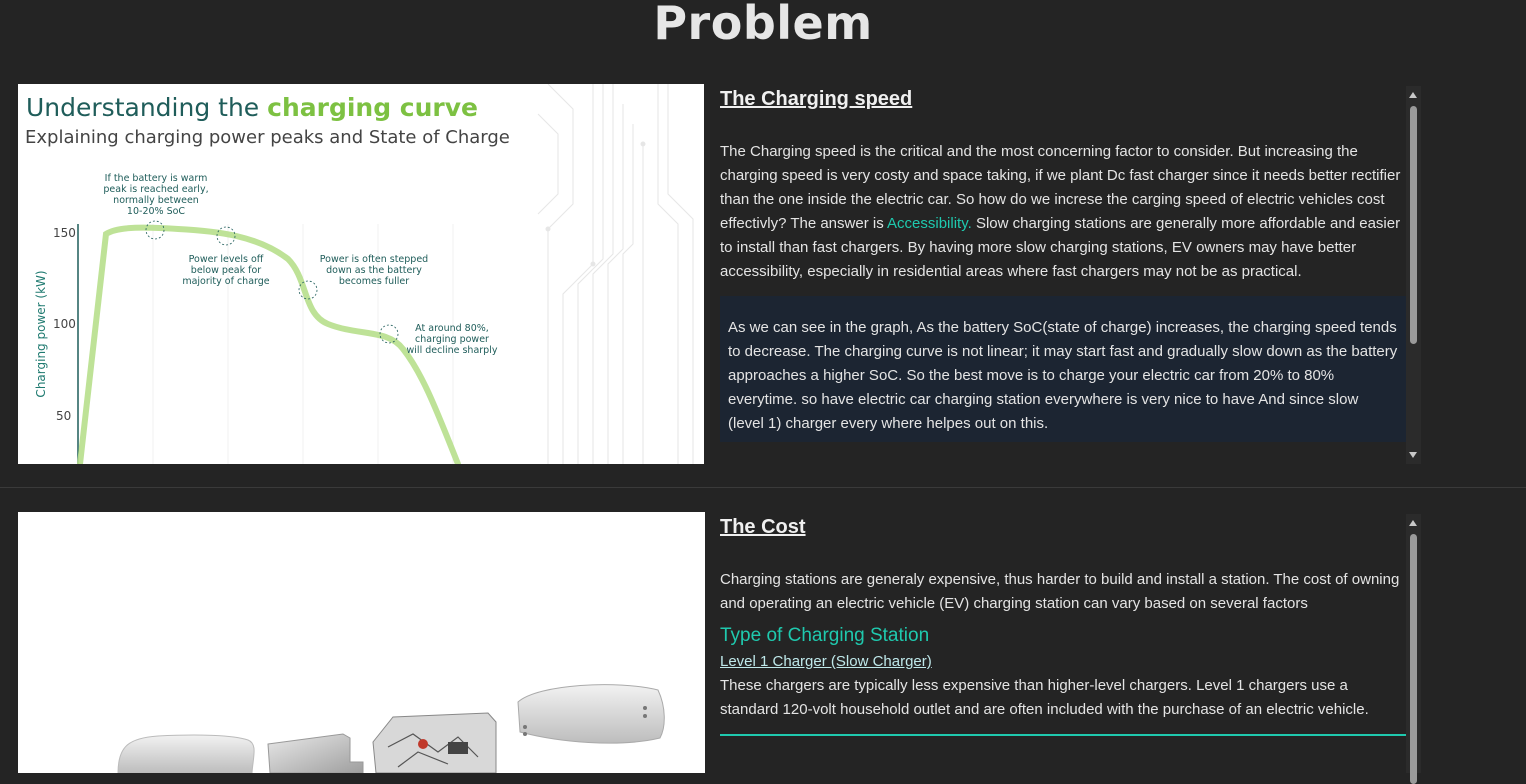 This screenshot has width=1526, height=784. What do you see at coordinates (763, 25) in the screenshot?
I see `page-title: Problem` at bounding box center [763, 25].